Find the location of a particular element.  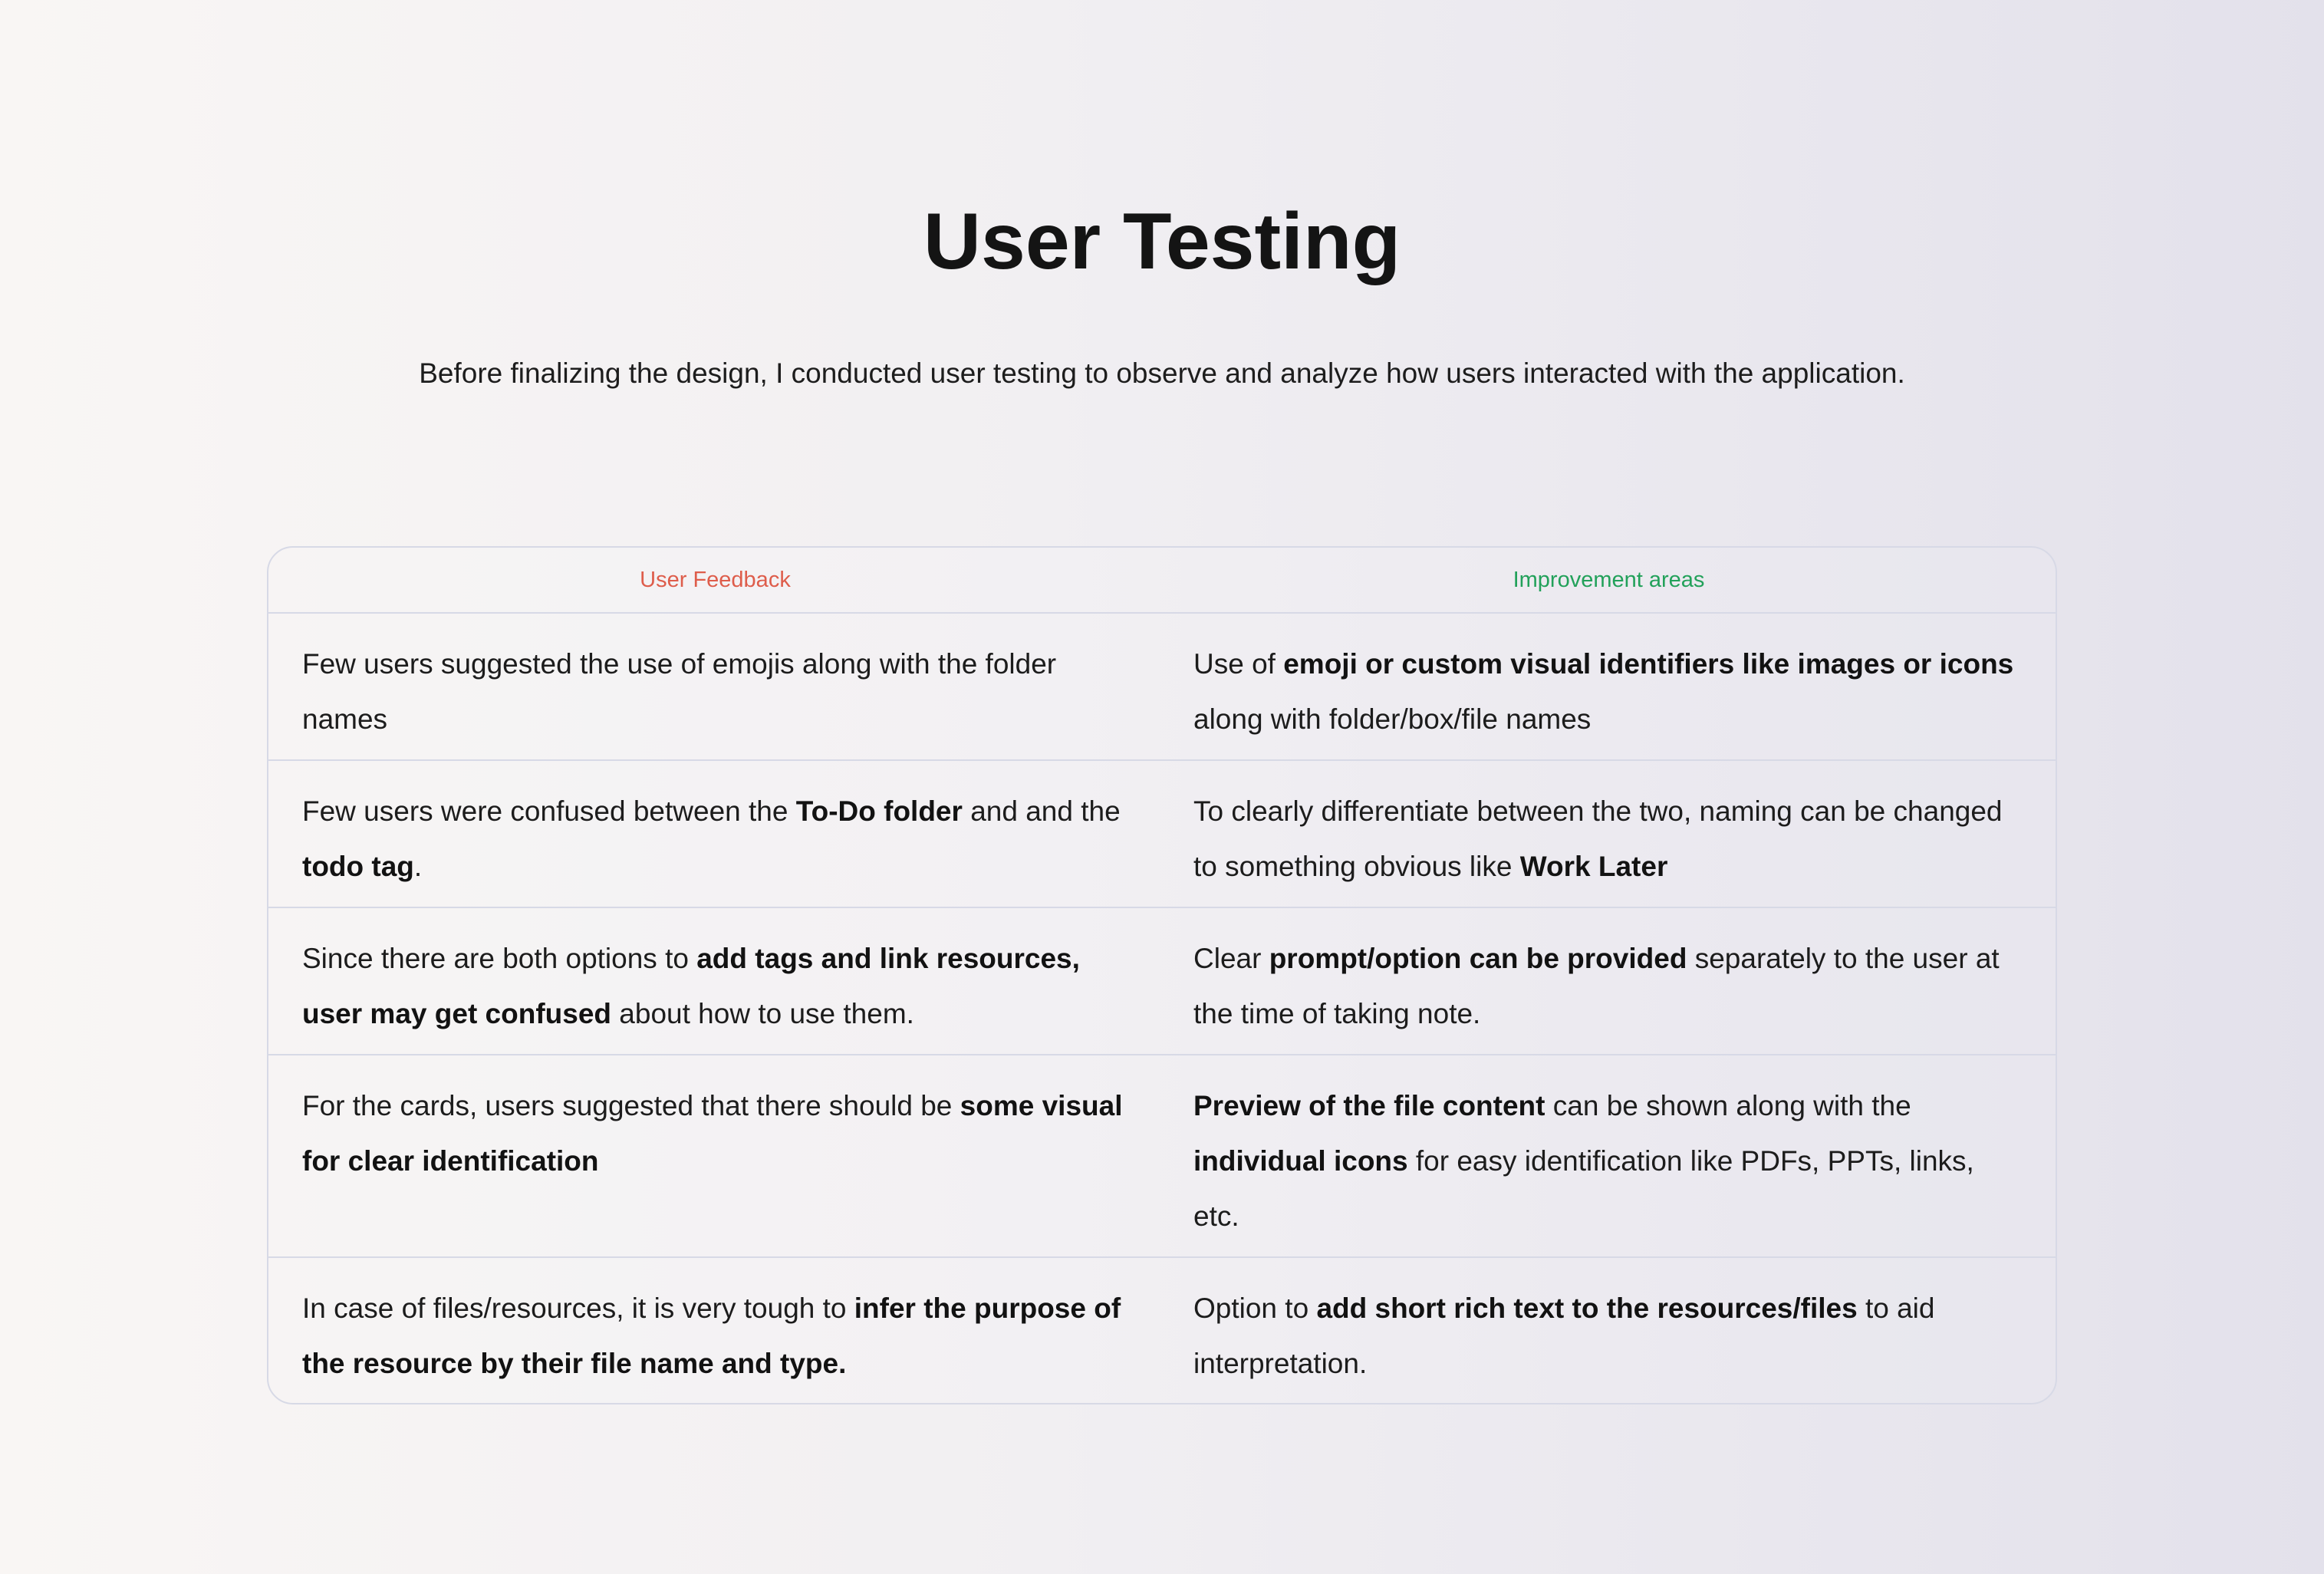

cell-text: about how to use them. is located at coordinates (762, 1013).